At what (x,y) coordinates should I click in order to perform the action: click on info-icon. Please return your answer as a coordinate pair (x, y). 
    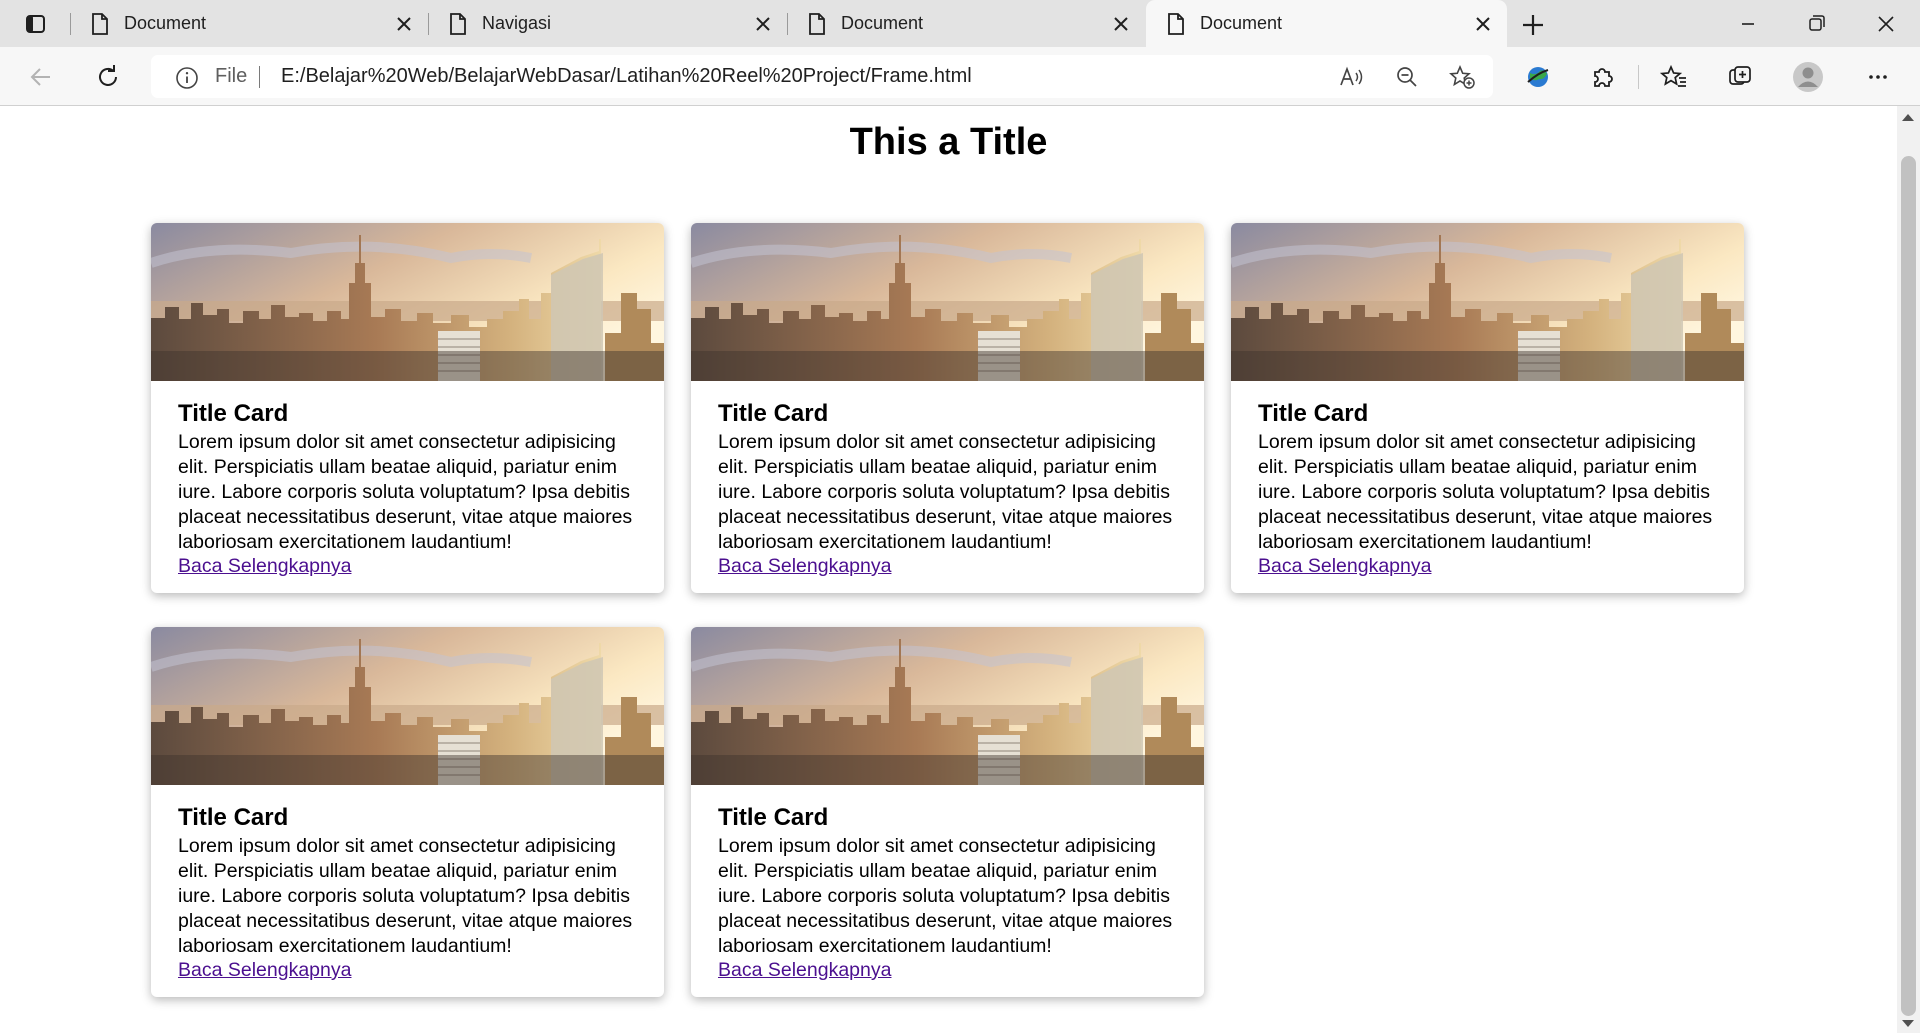
    Looking at the image, I should click on (187, 78).